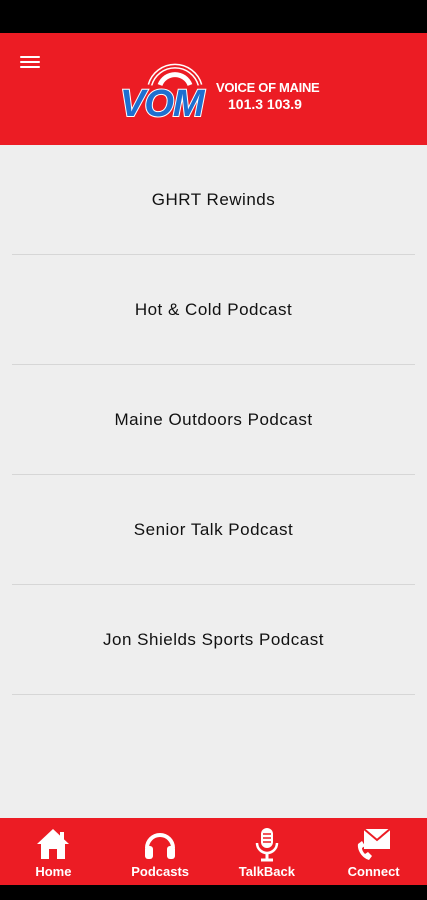 This screenshot has width=427, height=900. Describe the element at coordinates (160, 846) in the screenshot. I see `headphones-icon` at that location.